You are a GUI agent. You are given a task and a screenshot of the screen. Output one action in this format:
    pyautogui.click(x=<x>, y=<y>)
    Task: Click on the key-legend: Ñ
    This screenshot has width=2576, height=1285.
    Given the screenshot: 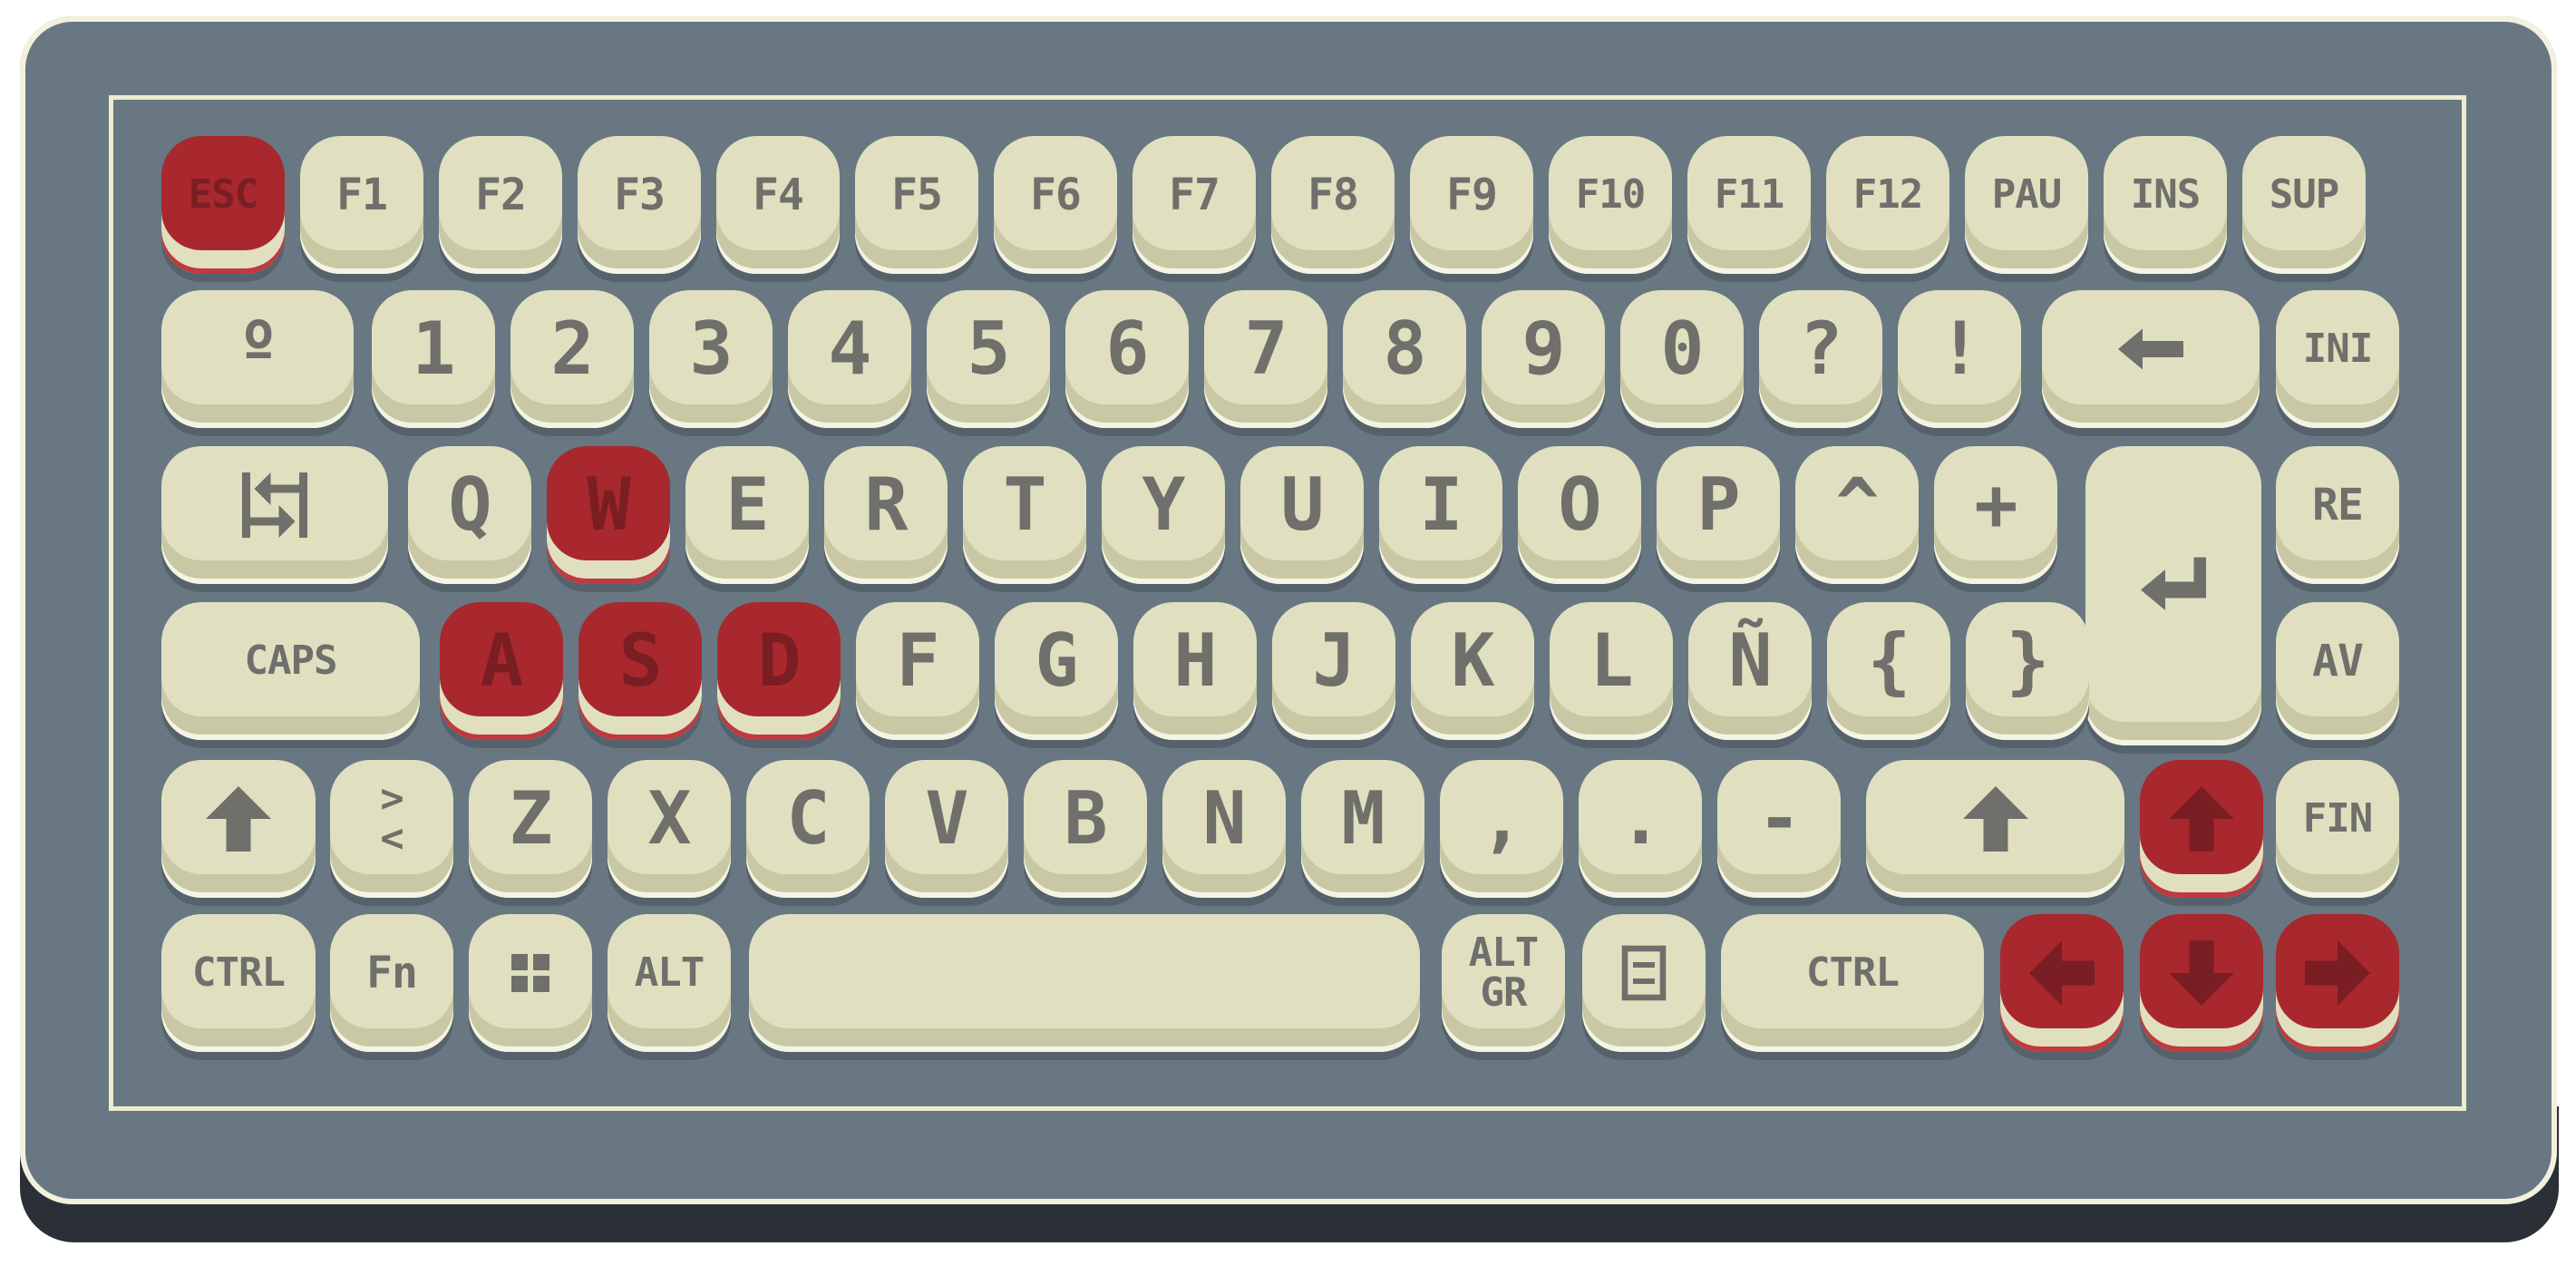 What is the action you would take?
    pyautogui.click(x=1750, y=660)
    